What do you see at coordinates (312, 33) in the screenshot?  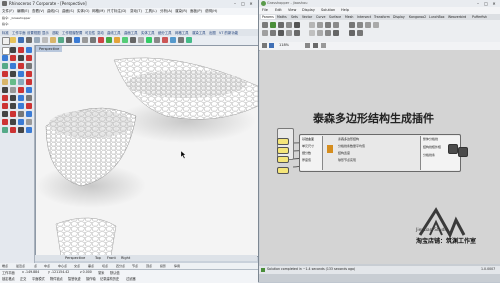 I see `value-list-icon` at bounding box center [312, 33].